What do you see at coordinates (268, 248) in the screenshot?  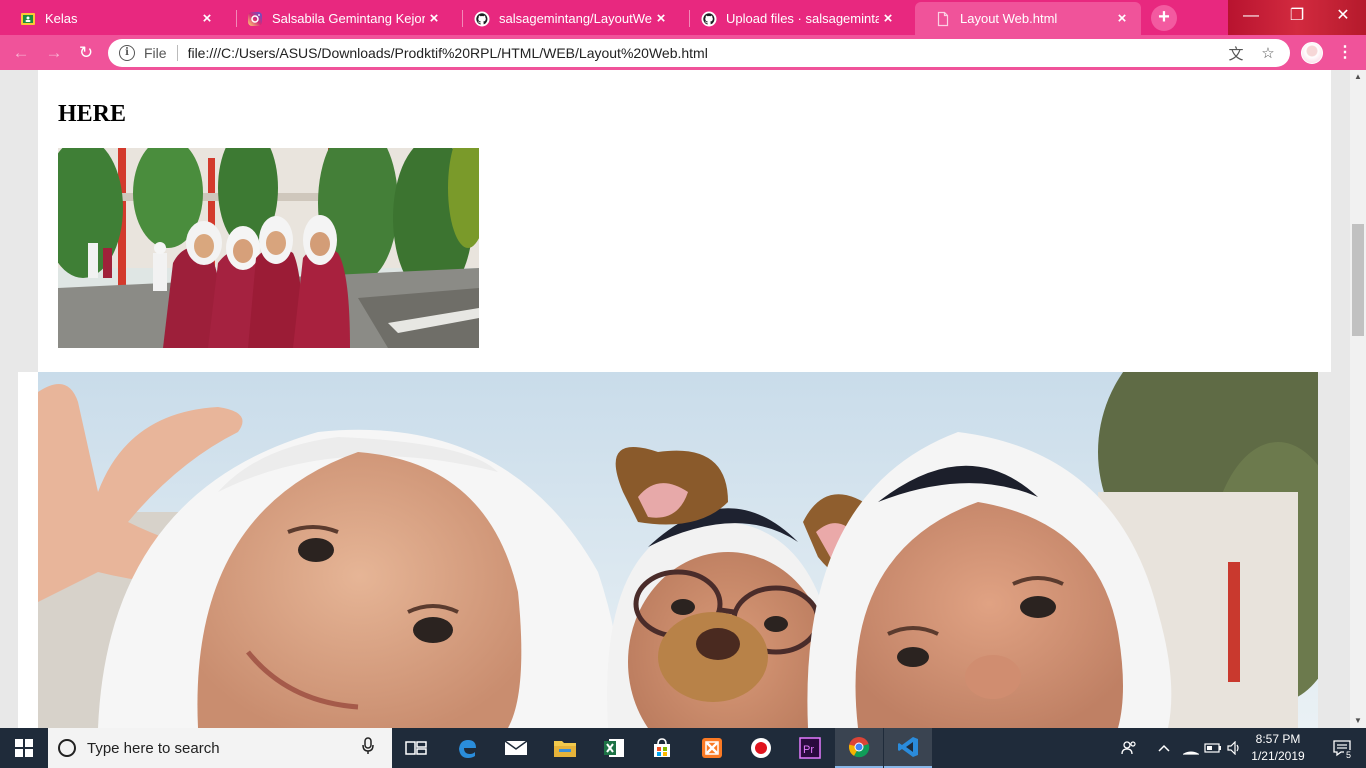 I see `group-photo-image` at bounding box center [268, 248].